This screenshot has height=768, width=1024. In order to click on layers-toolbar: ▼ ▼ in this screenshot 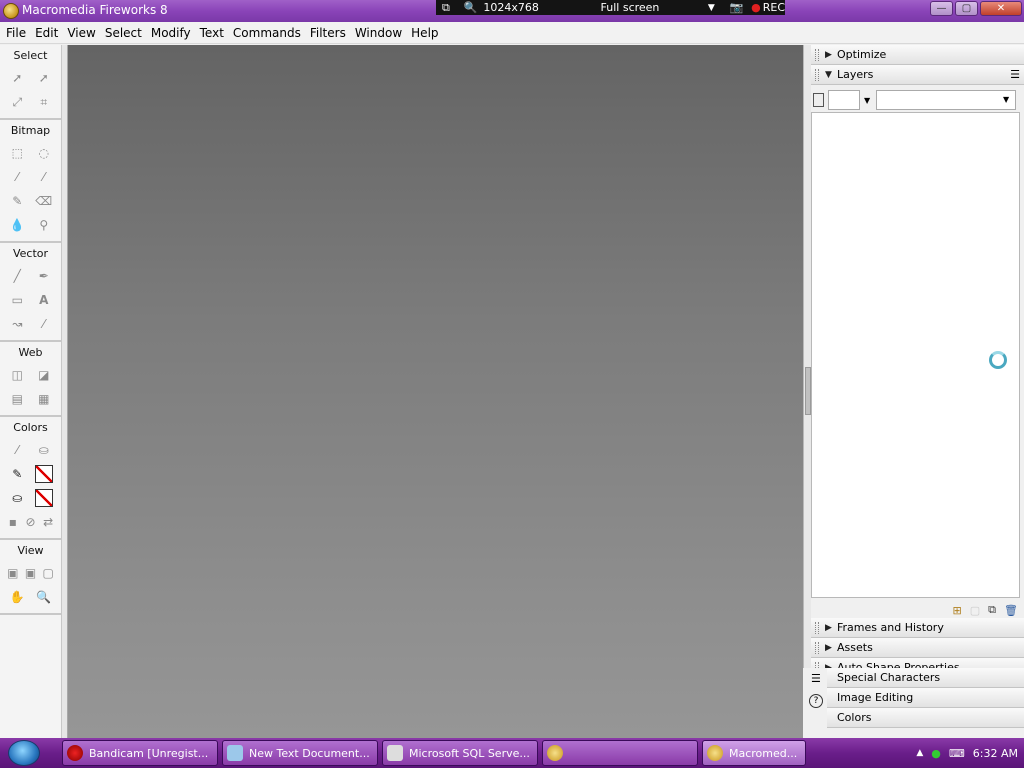, I will do `click(917, 100)`.